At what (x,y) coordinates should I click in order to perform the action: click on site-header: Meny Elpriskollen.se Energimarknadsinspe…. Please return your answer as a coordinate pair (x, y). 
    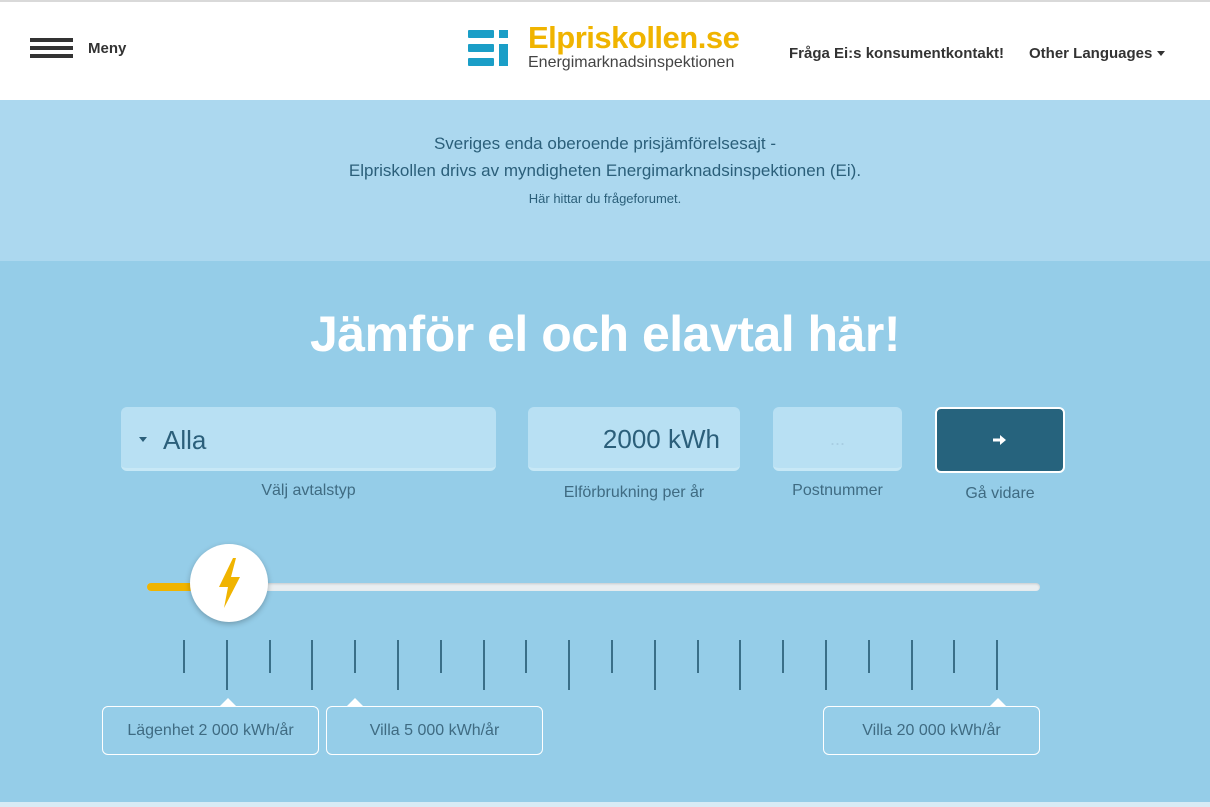
    Looking at the image, I should click on (605, 50).